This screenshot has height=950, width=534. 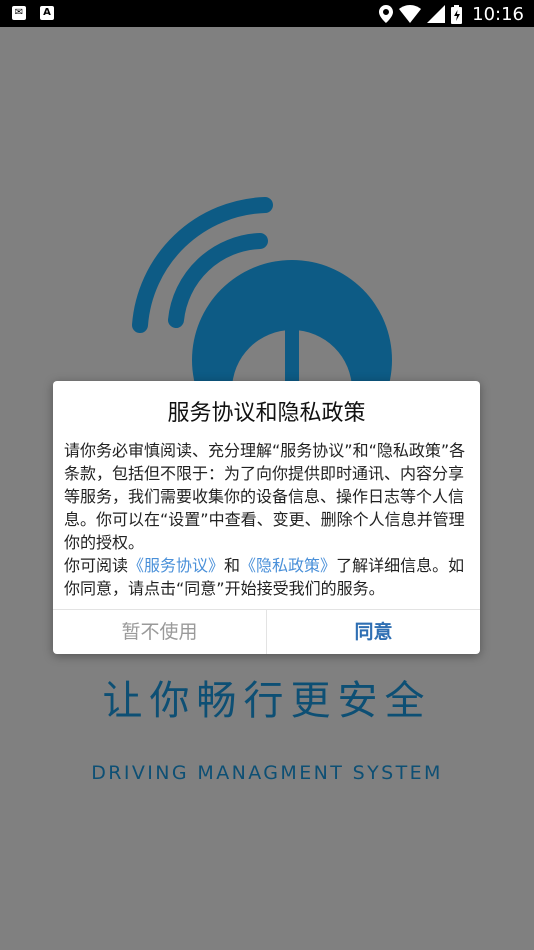 I want to click on splash-slogan: 让你畅行更安全, so click(x=267, y=701).